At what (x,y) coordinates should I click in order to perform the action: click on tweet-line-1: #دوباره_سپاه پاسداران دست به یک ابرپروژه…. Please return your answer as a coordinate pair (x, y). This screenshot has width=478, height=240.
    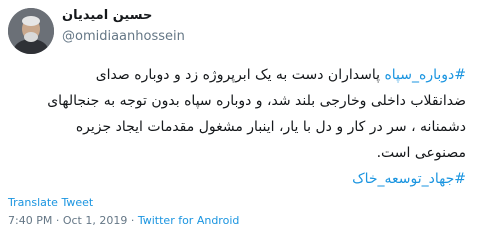
    Looking at the image, I should click on (237, 75).